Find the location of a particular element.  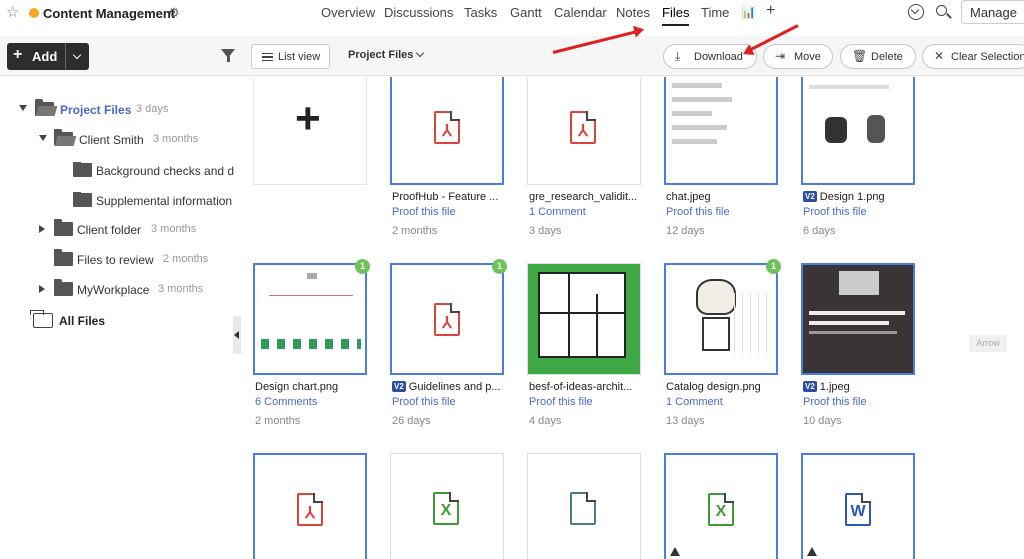

excel-glyph: X is located at coordinates (446, 510).